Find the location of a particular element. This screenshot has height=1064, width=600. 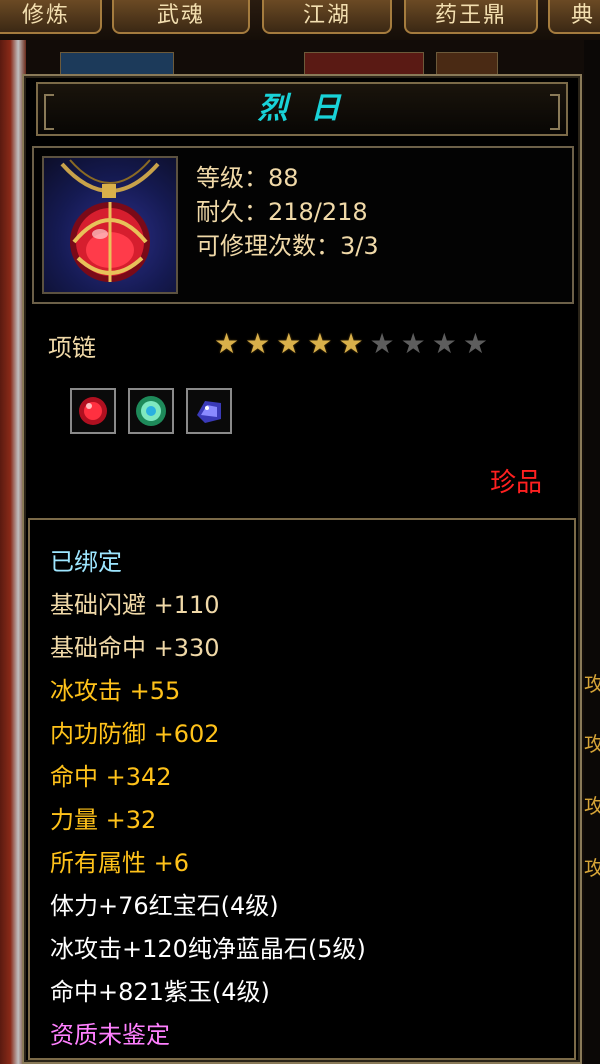

item-name: 烈 日 is located at coordinates (302, 108).